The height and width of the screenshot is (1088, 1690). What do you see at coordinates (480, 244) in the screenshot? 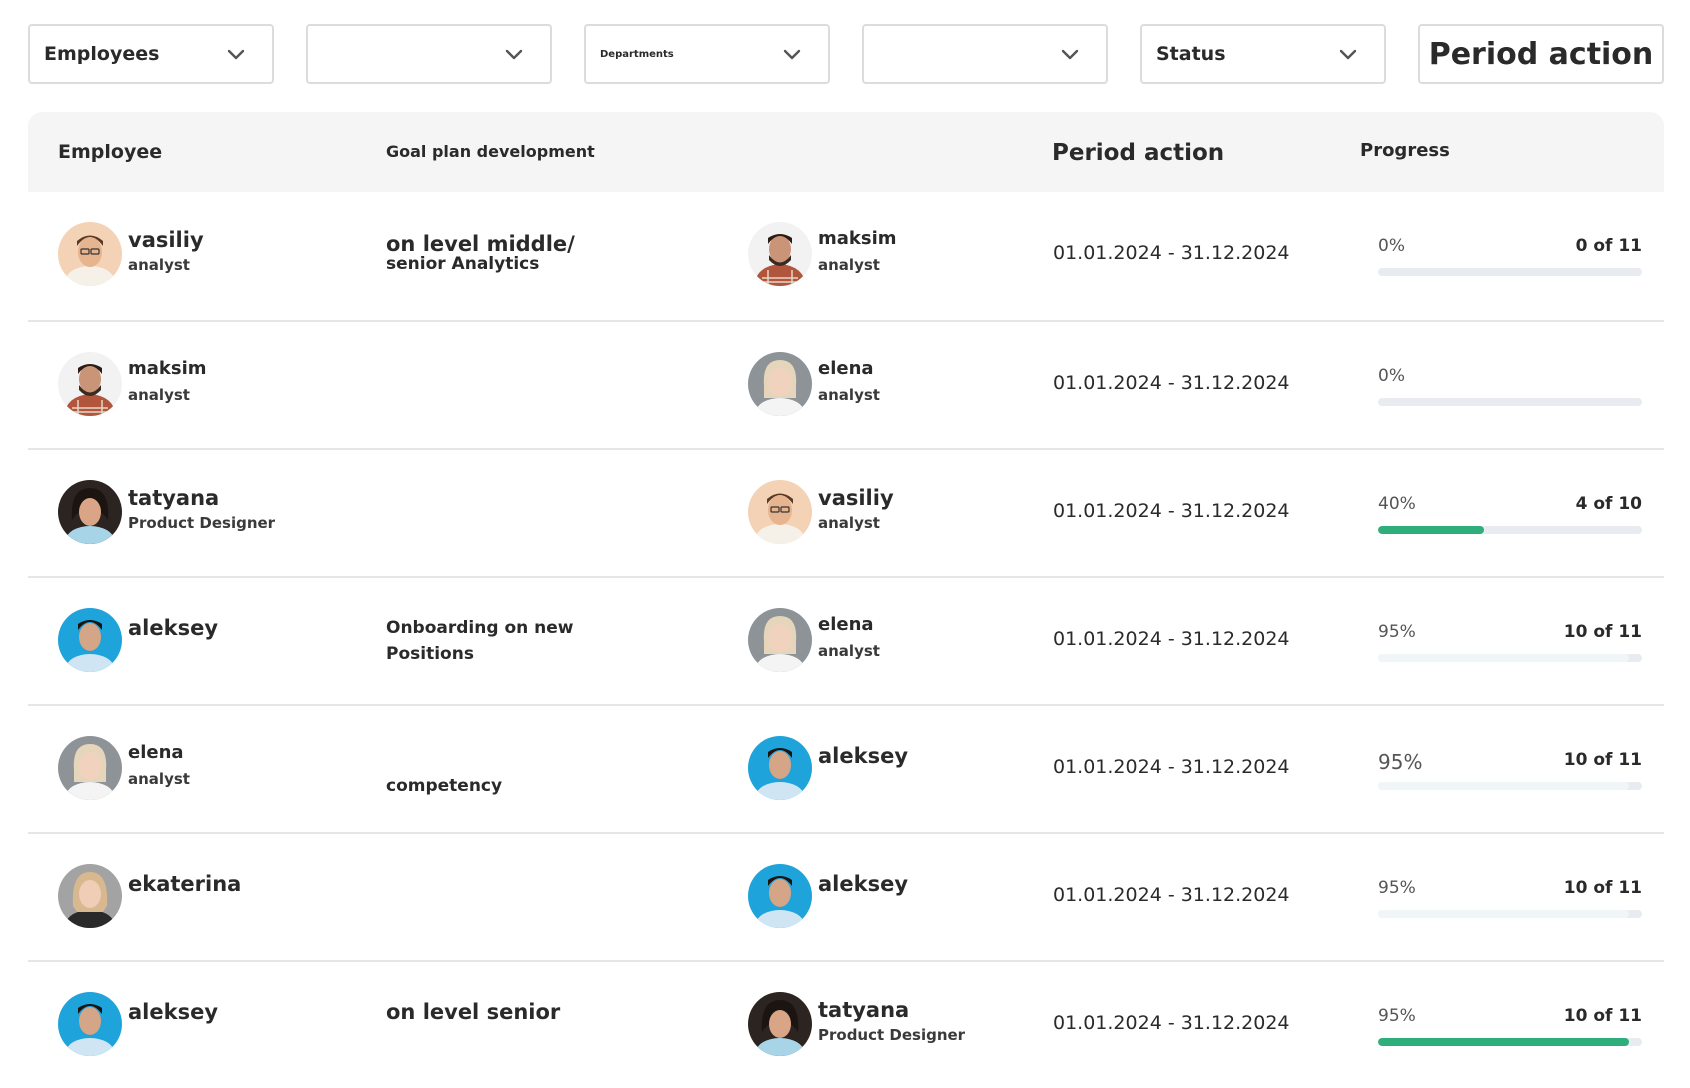
I see `goal-title: on level middle/` at bounding box center [480, 244].